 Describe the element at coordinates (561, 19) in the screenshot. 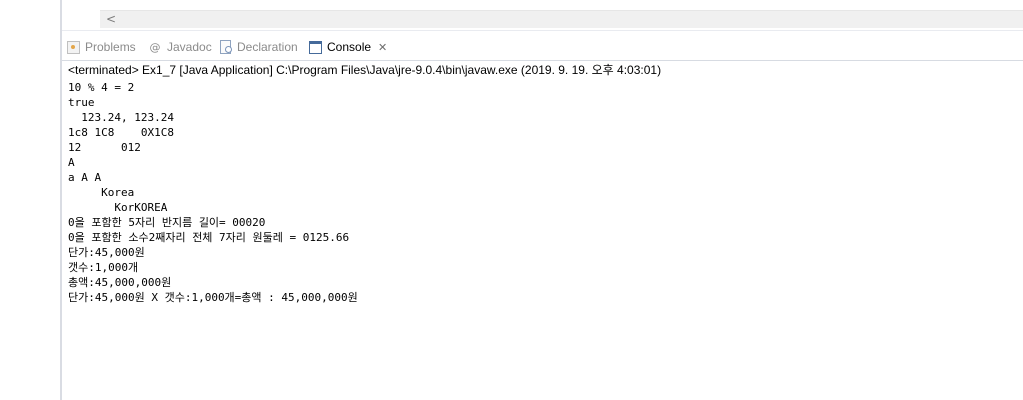

I see `horizontal-scrollbar: <` at that location.